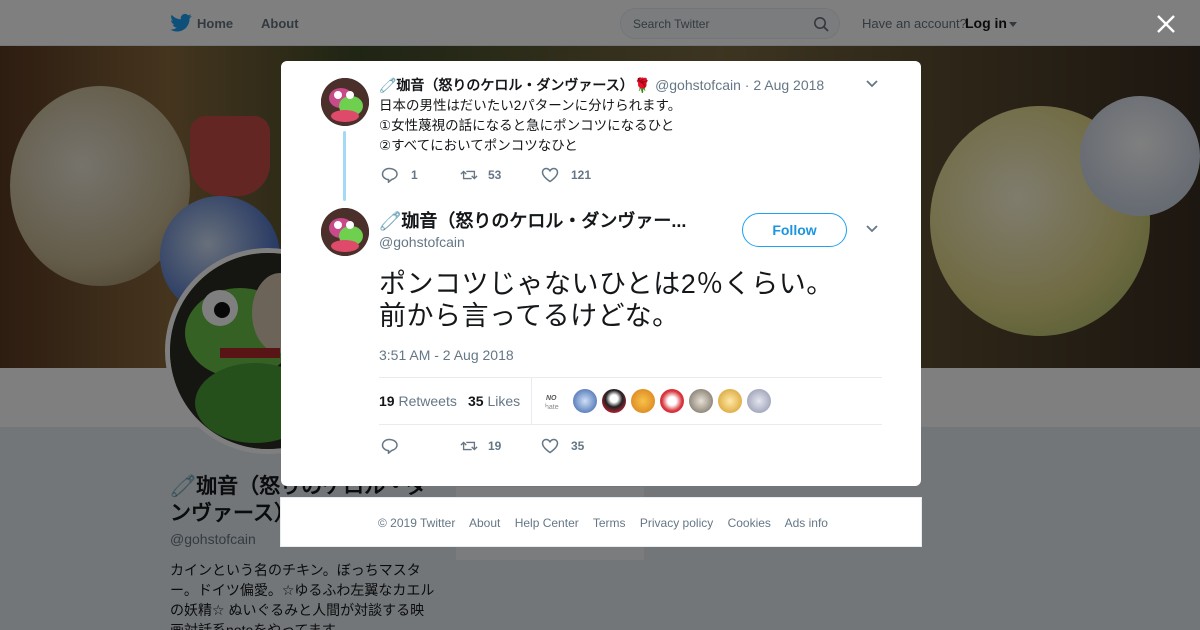 The height and width of the screenshot is (630, 1200). Describe the element at coordinates (446, 355) in the screenshot. I see `tweet-timestamp: 3:51 AM - 2 Aug 2018` at that location.